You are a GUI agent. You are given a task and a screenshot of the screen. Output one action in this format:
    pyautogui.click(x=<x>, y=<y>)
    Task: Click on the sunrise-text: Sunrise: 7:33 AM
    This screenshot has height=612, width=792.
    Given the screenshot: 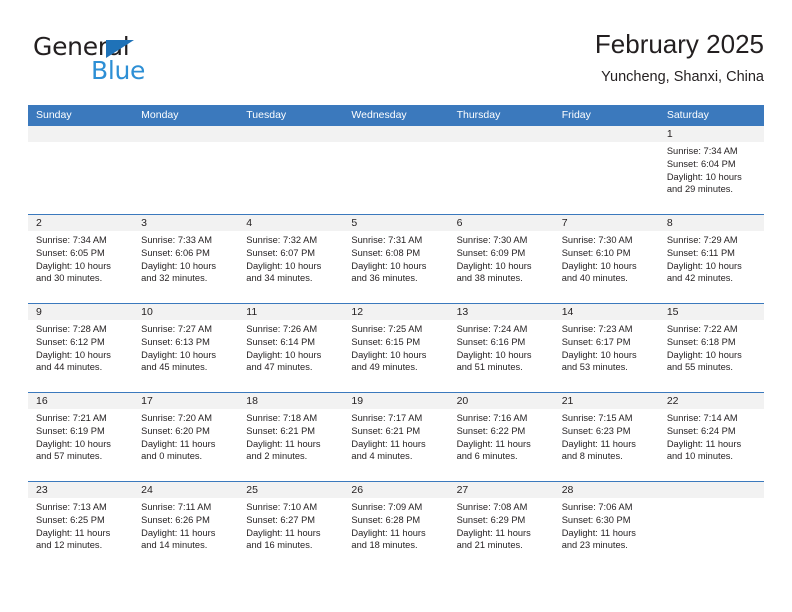 What is the action you would take?
    pyautogui.click(x=176, y=240)
    